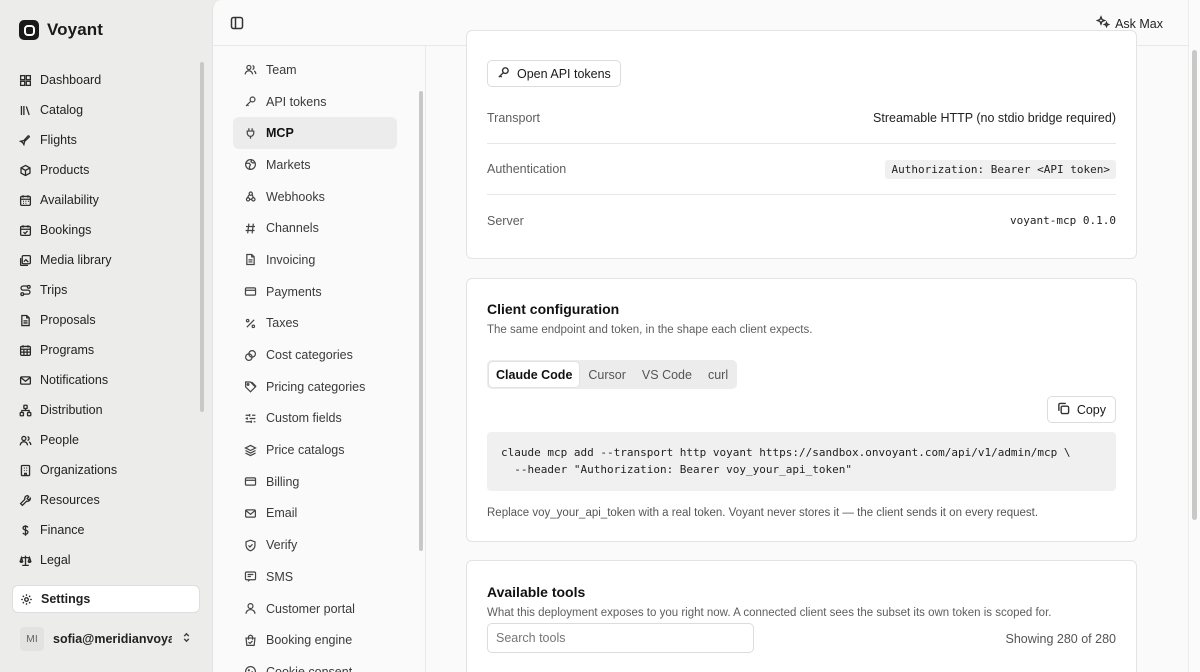  What do you see at coordinates (106, 110) in the screenshot?
I see `sidebar-item-catalog: Catalog` at bounding box center [106, 110].